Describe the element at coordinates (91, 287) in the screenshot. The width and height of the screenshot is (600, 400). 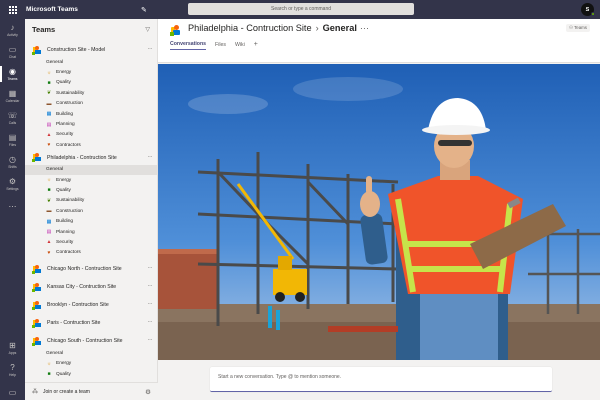
I see `team-item: Kansas City - Contruction Site ···` at that location.